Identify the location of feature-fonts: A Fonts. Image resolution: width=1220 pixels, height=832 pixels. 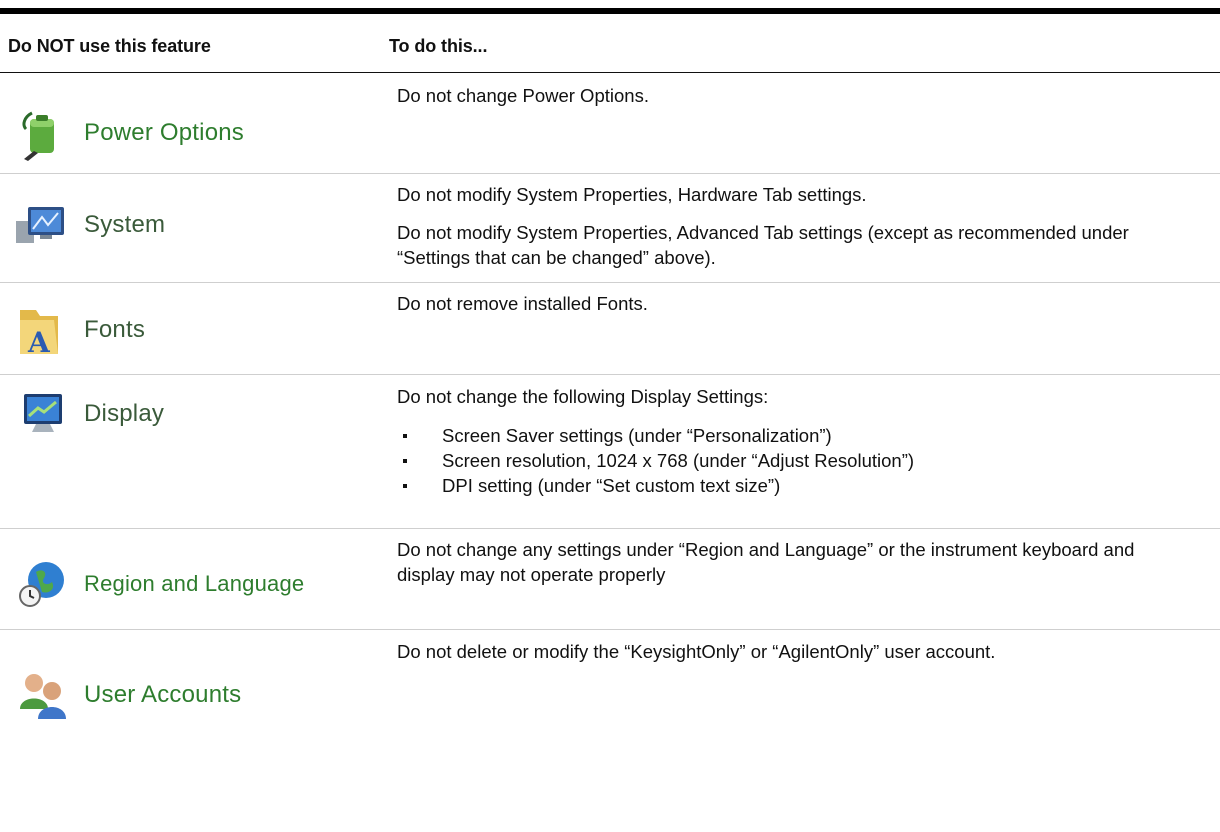
(80, 331).